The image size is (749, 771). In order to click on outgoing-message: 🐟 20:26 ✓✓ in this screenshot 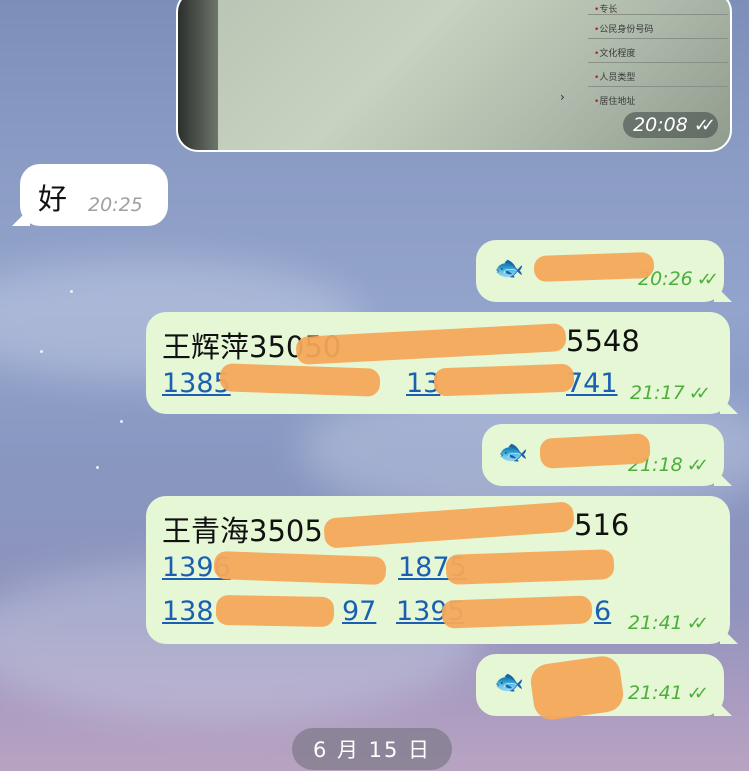, I will do `click(604, 271)`.